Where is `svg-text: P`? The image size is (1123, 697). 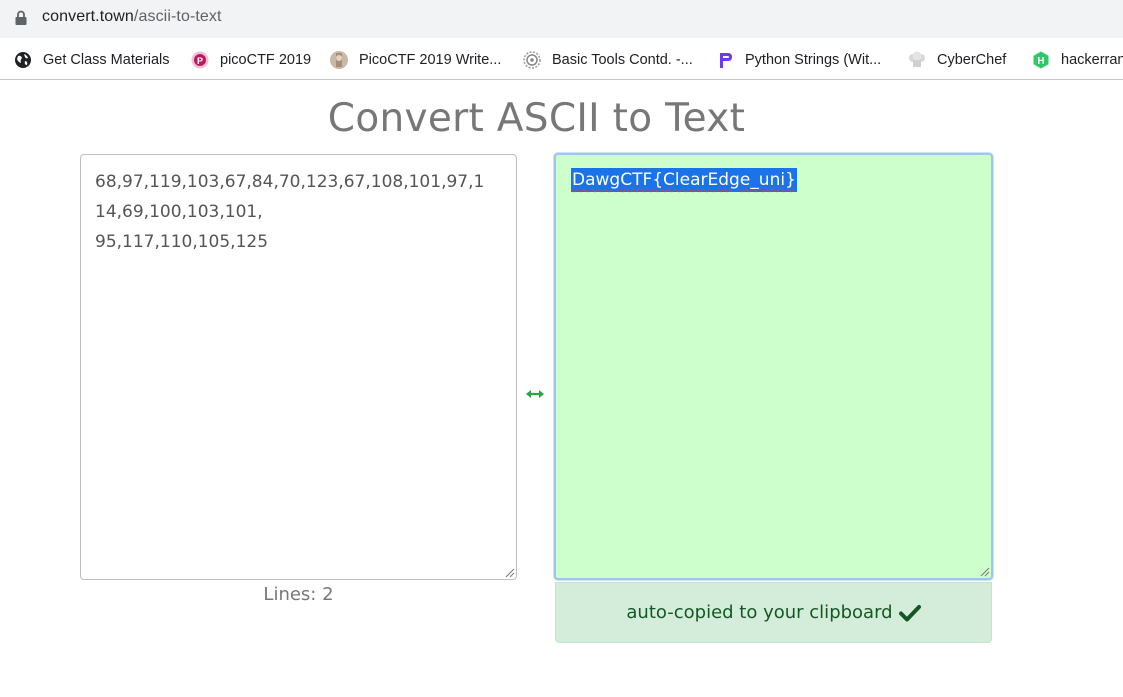 svg-text: P is located at coordinates (200, 61).